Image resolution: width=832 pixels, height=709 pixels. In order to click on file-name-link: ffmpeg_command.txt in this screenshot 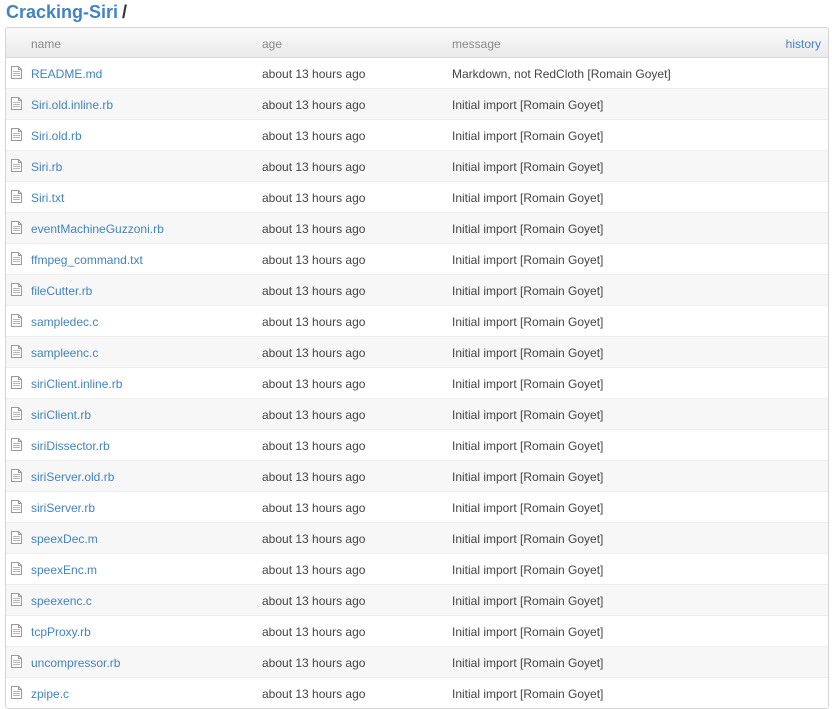, I will do `click(87, 260)`.